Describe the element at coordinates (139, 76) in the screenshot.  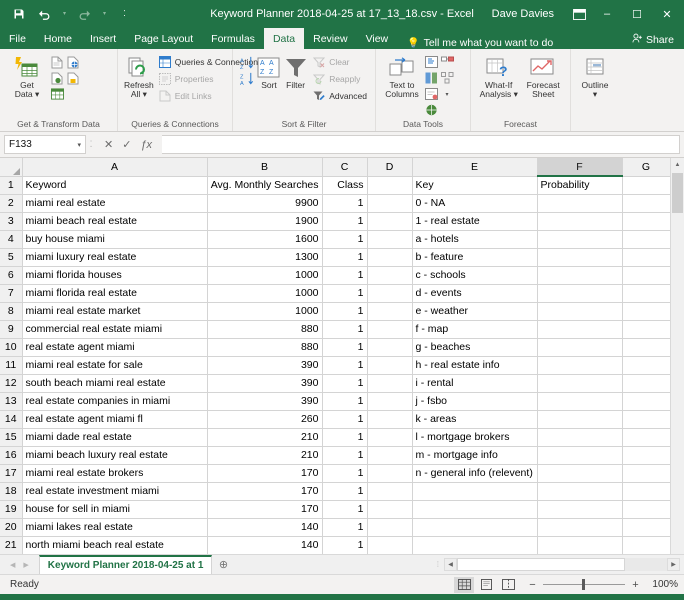
I see `refresh-all-button: Refresh All ▾` at that location.